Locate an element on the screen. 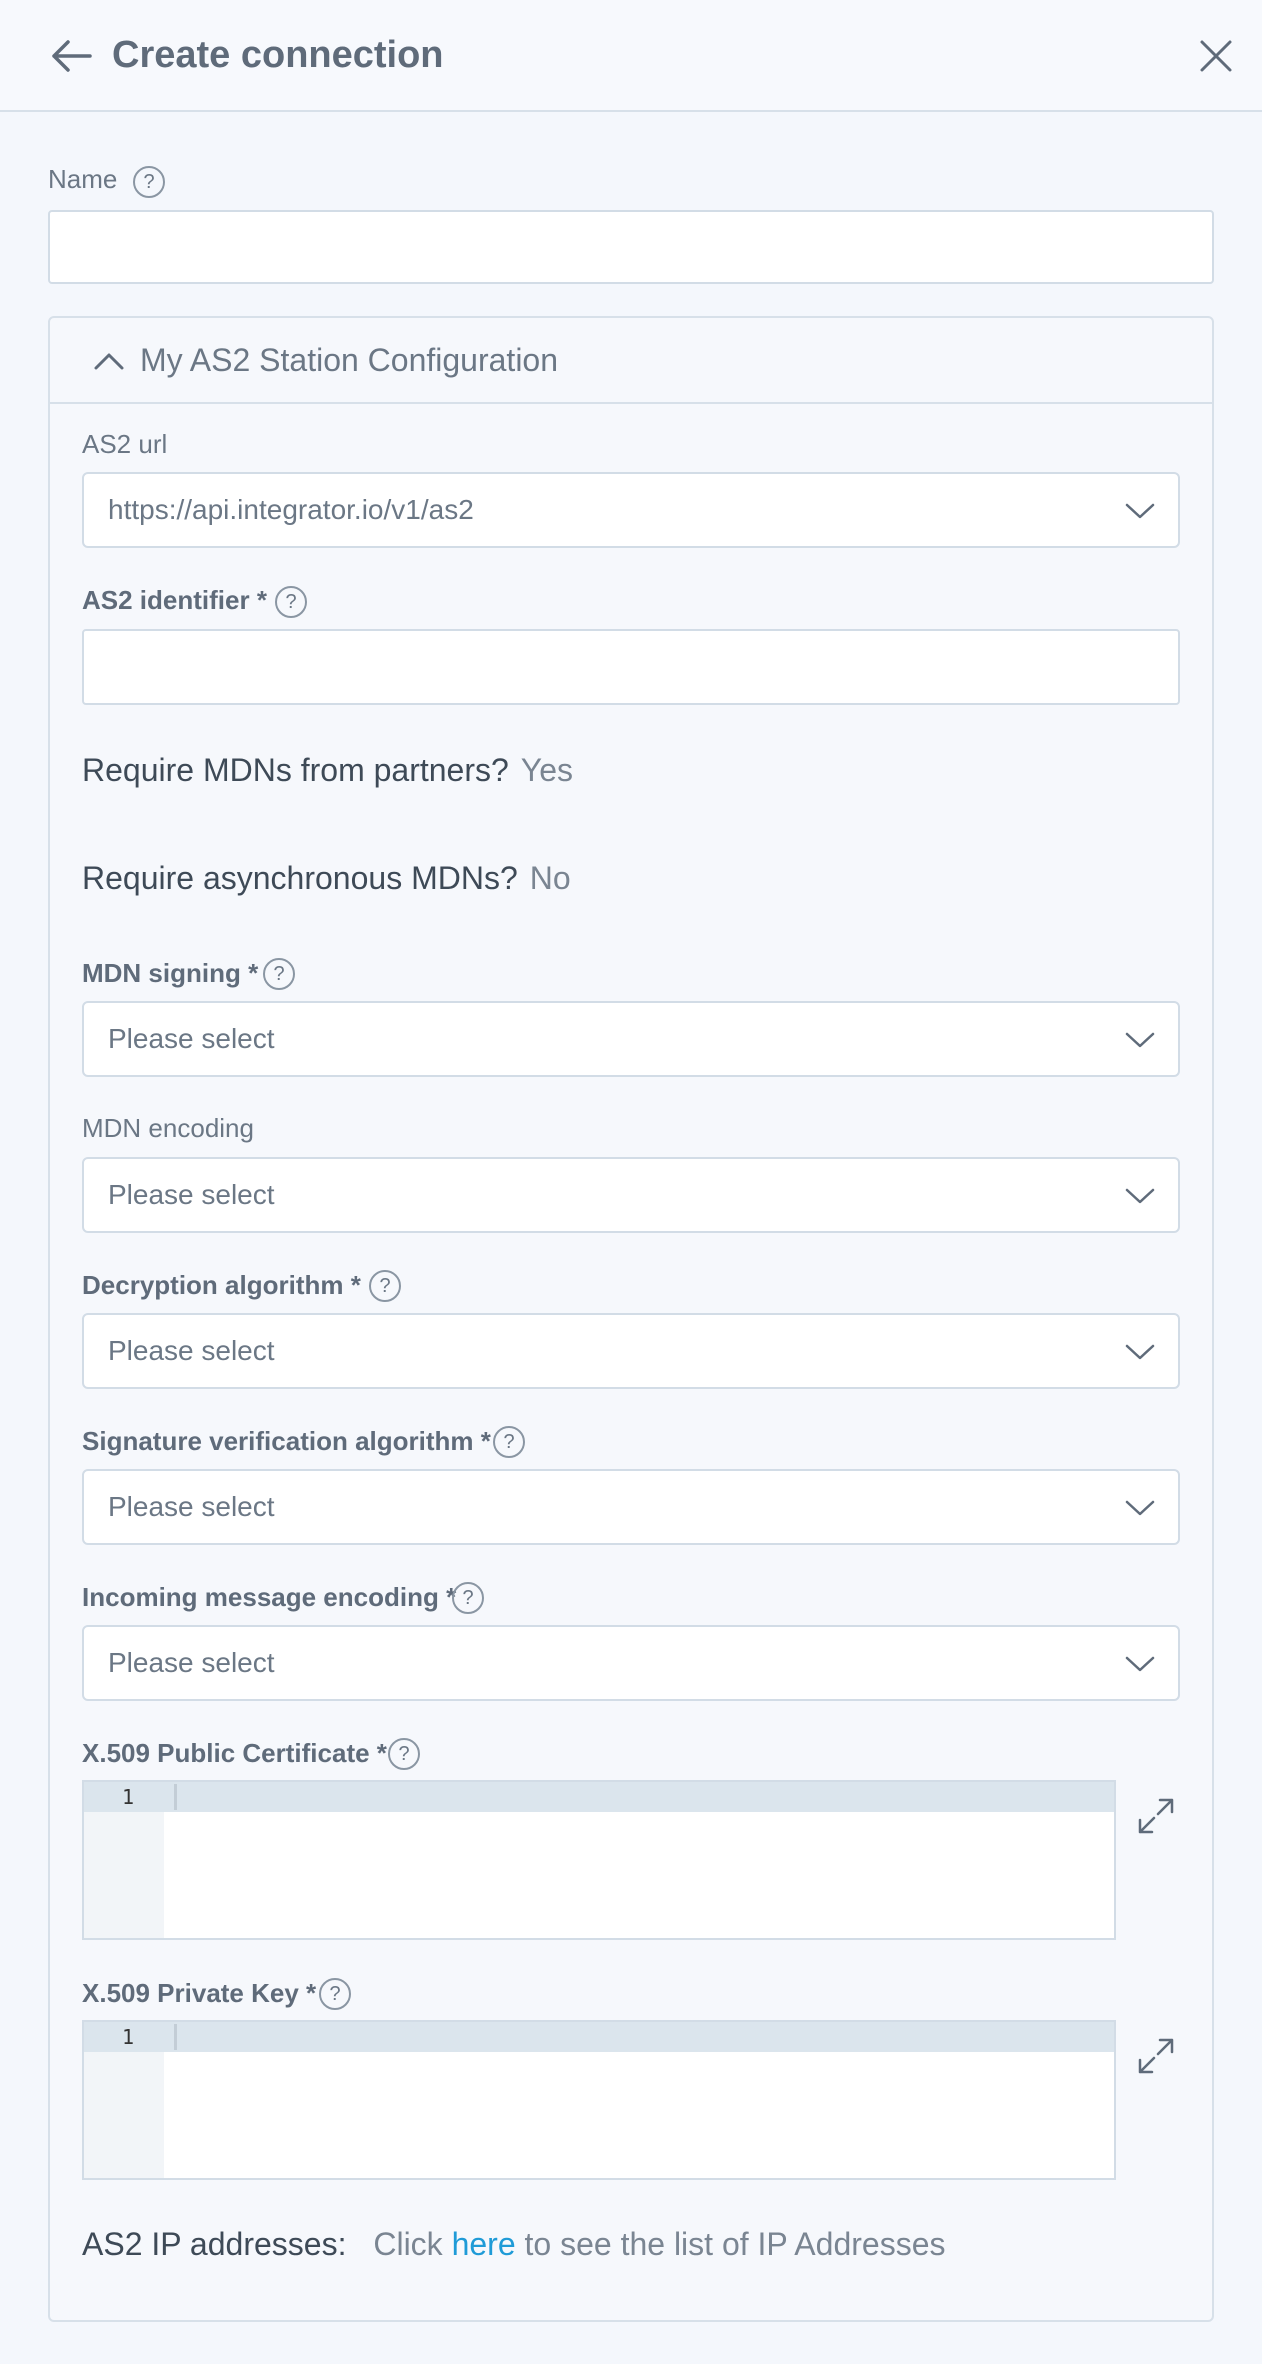 This screenshot has height=2364, width=1262. page-title: Create connection is located at coordinates (278, 55).